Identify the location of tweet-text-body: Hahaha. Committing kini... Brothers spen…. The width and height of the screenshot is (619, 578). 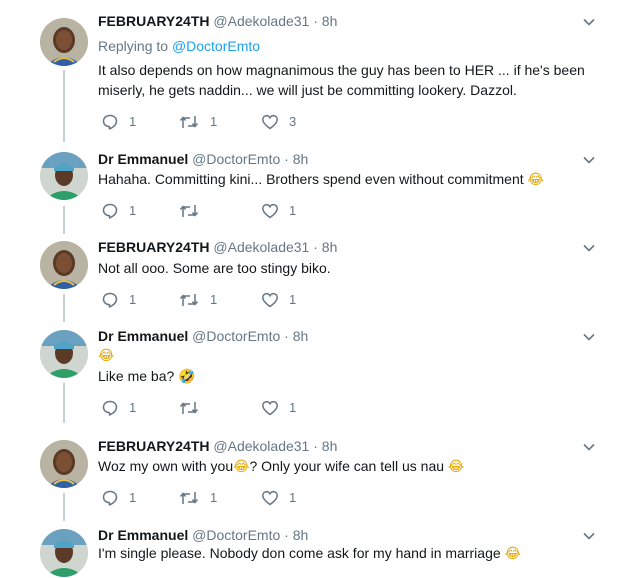
(311, 179).